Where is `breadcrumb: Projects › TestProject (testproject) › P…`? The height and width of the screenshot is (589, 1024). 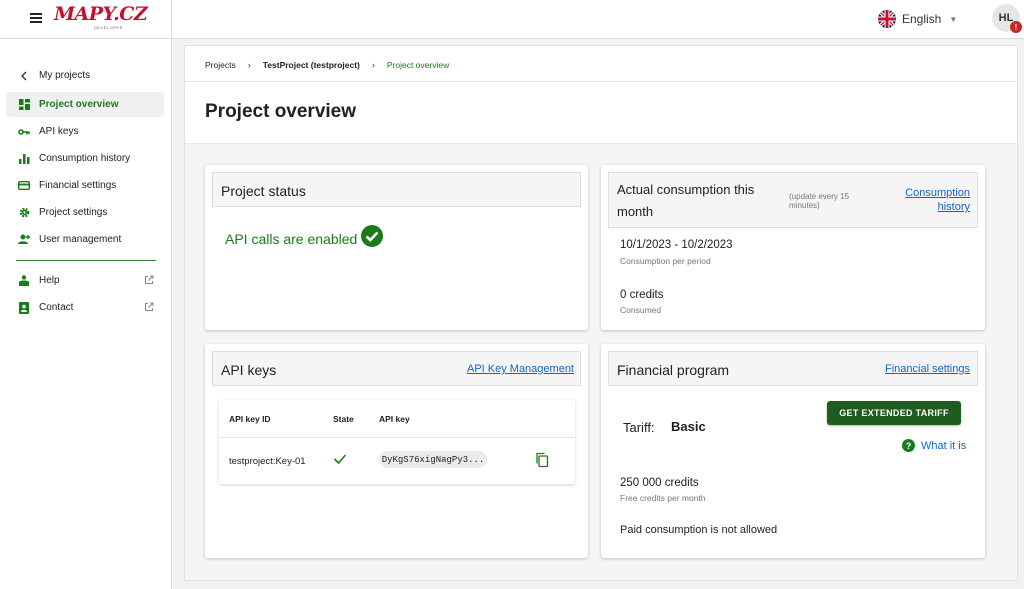 breadcrumb: Projects › TestProject (testproject) › P… is located at coordinates (327, 65).